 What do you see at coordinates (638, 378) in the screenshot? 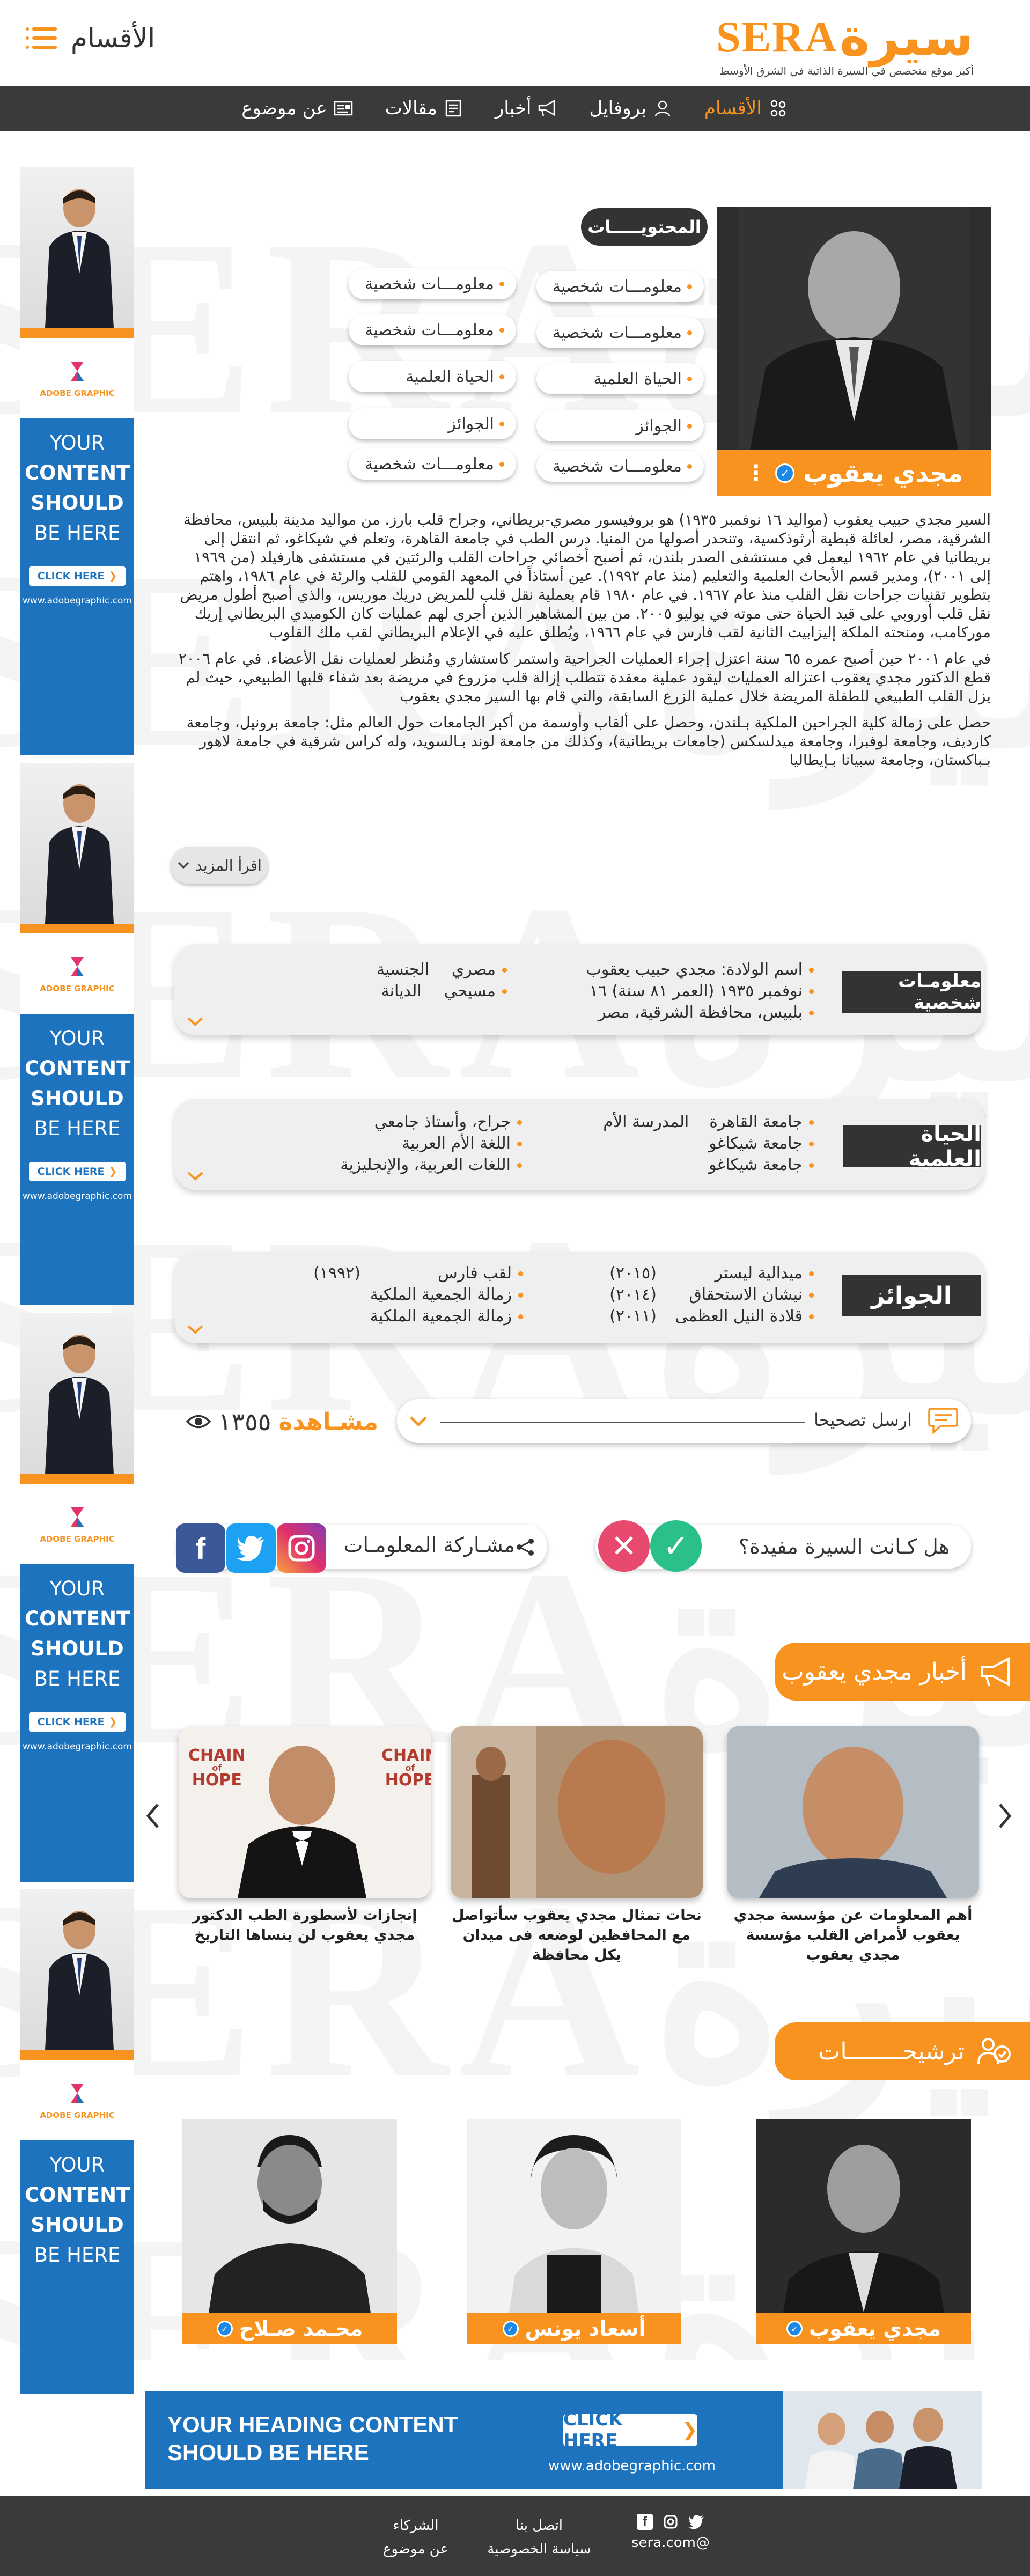
I see `toc-link-label: الحياة العلمية` at bounding box center [638, 378].